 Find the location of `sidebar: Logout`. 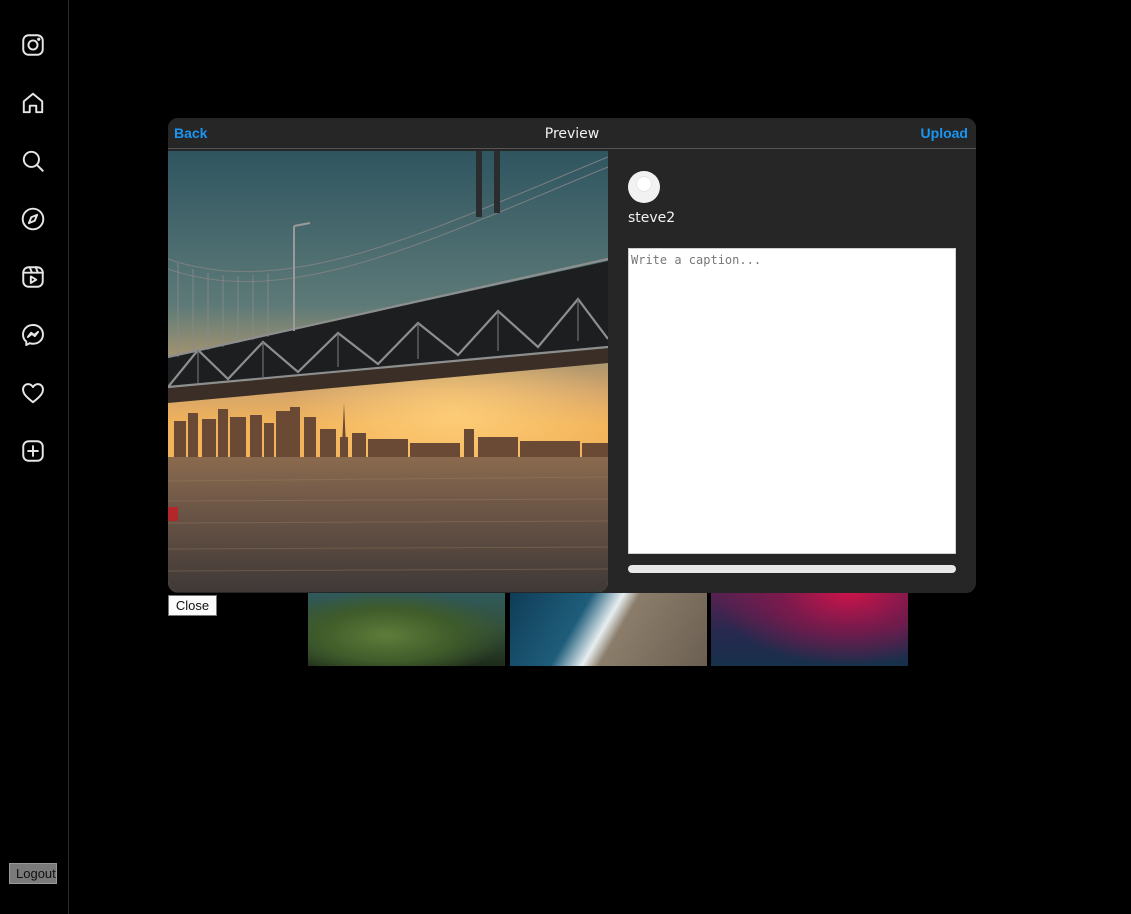

sidebar: Logout is located at coordinates (34, 457).